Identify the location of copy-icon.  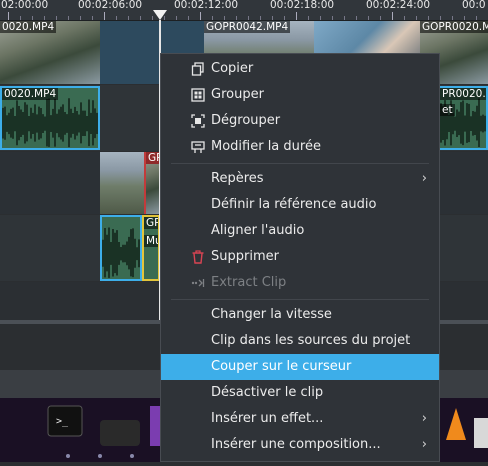
(197, 69).